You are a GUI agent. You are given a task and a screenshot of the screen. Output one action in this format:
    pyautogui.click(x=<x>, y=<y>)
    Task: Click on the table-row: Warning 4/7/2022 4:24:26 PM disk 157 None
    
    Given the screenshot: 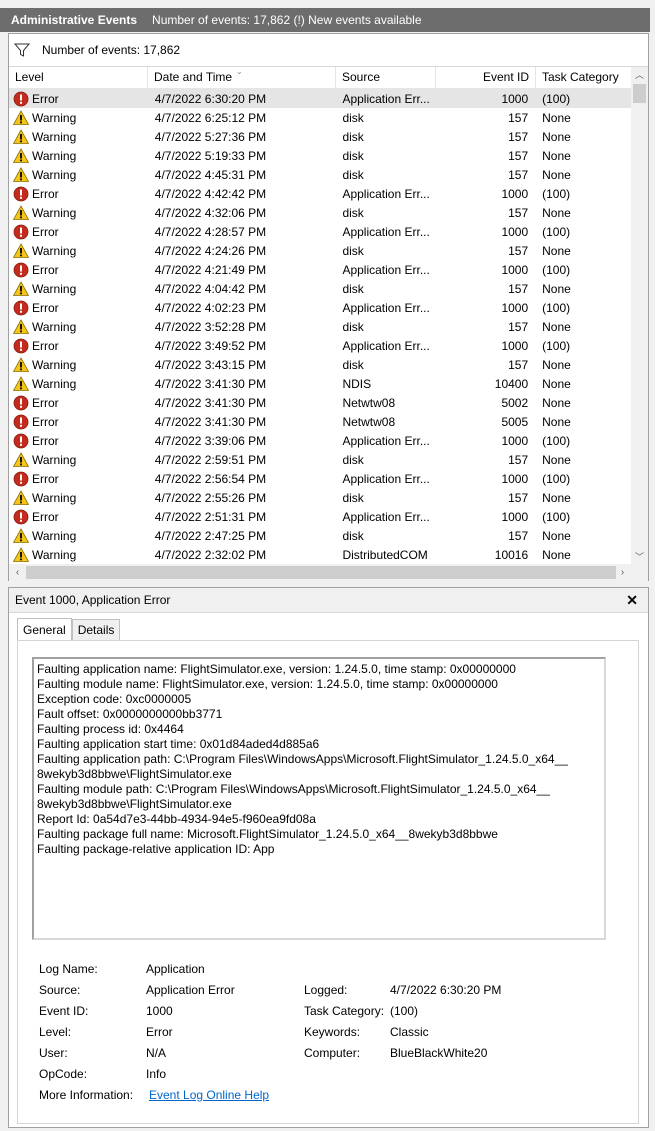 What is the action you would take?
    pyautogui.click(x=320, y=250)
    